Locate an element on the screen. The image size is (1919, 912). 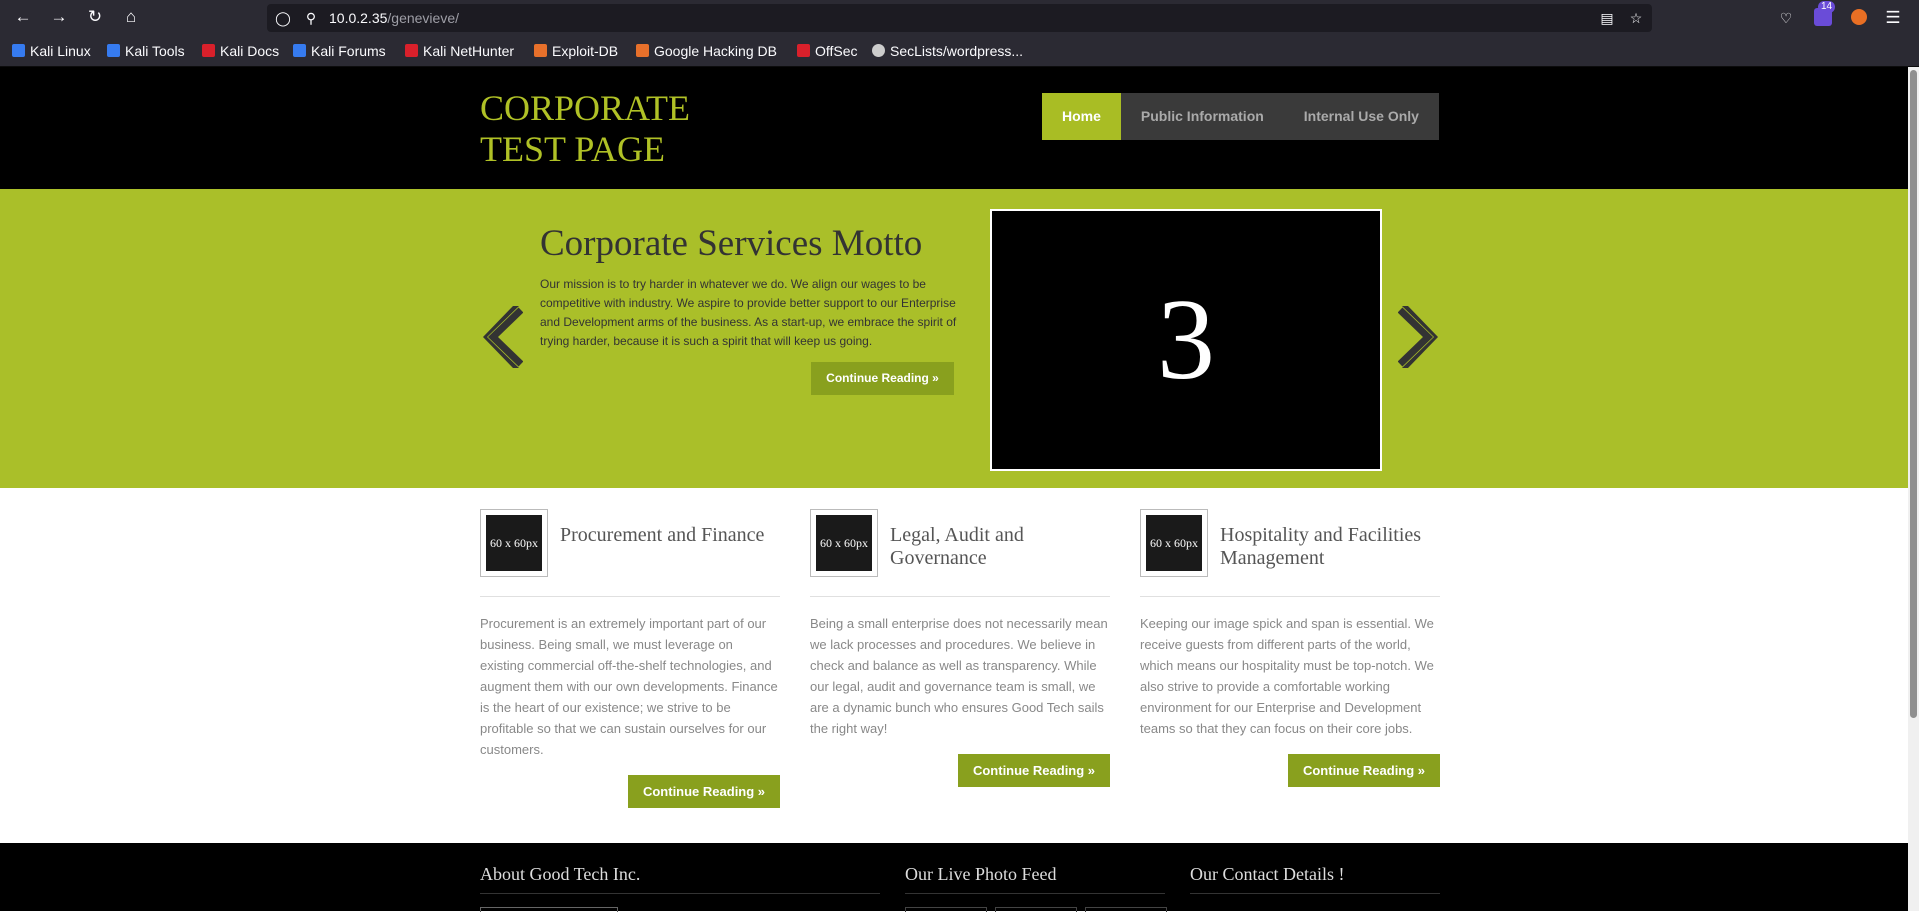
url-path: /genevieve/ is located at coordinates (423, 18).